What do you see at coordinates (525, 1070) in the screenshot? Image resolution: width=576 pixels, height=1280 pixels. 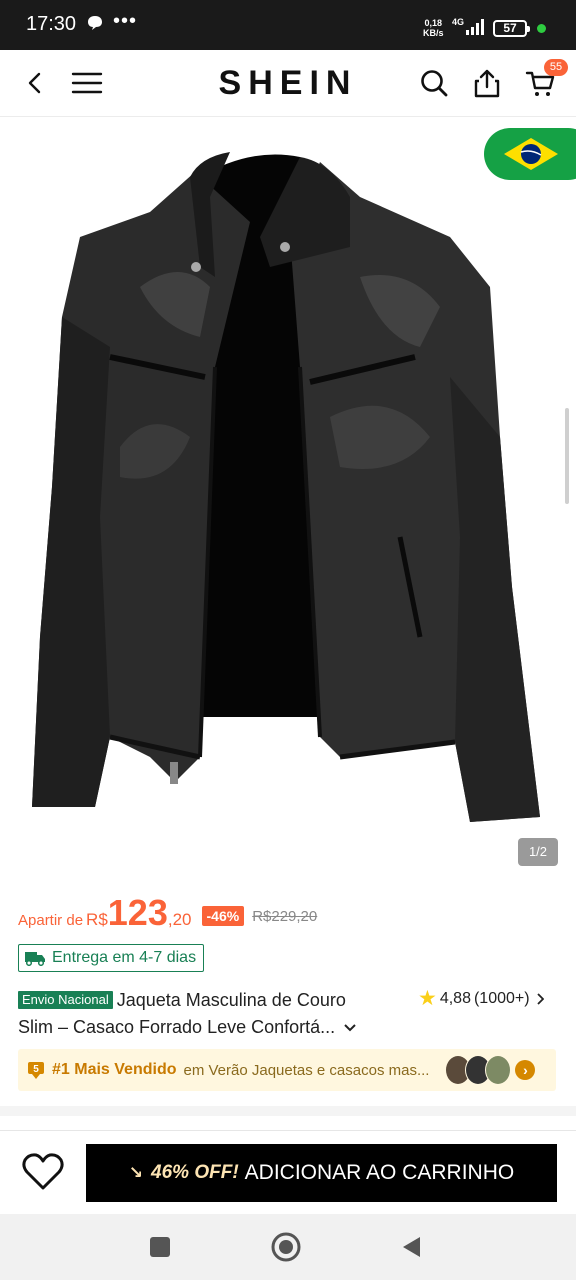 I see `bestseller-arrow-icon: ›` at bounding box center [525, 1070].